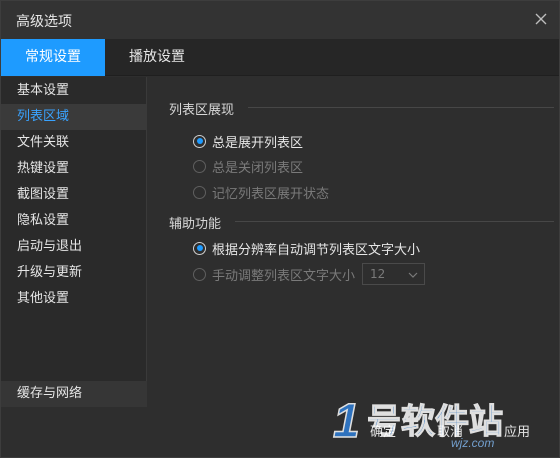 Image resolution: width=560 pixels, height=458 pixels. Describe the element at coordinates (284, 276) in the screenshot. I see `radio-label: 手动调整列表区文字大小` at that location.